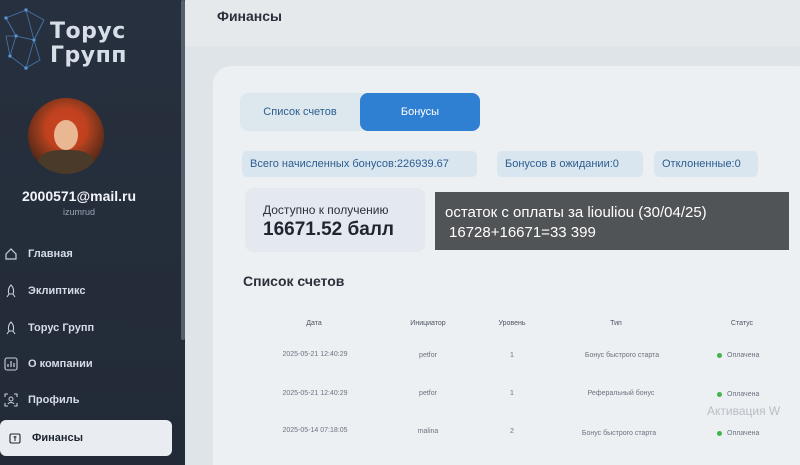 This screenshot has height=465, width=800. I want to click on torus-logo-icon, so click(24, 39).